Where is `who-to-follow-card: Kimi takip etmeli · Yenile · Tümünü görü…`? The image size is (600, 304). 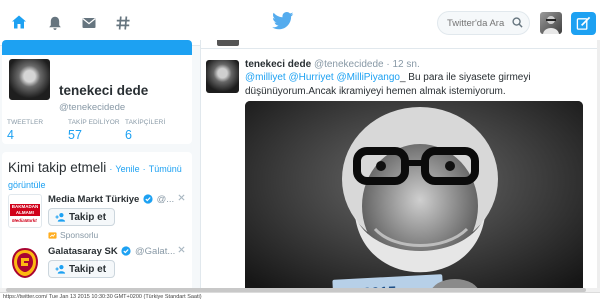
who-to-follow-card: Kimi takip etmeli · Yenile · Tümünü görü… is located at coordinates (97, 222).